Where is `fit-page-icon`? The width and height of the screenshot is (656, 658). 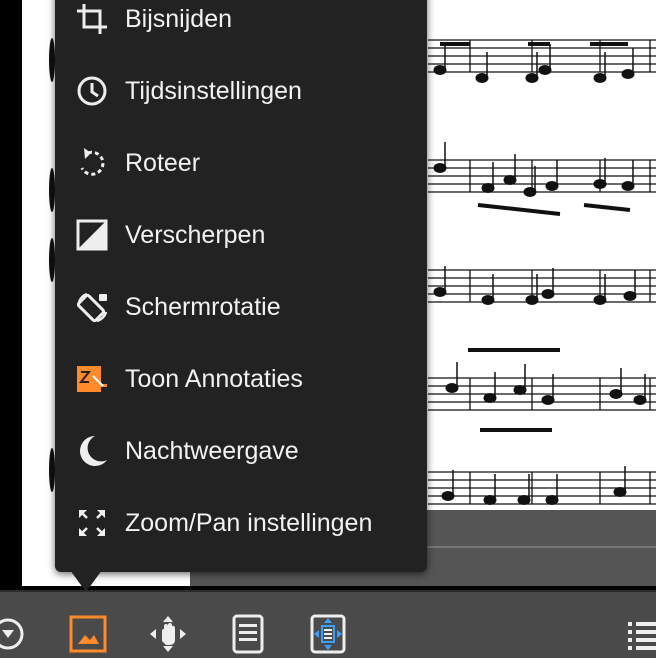 fit-page-icon is located at coordinates (328, 634).